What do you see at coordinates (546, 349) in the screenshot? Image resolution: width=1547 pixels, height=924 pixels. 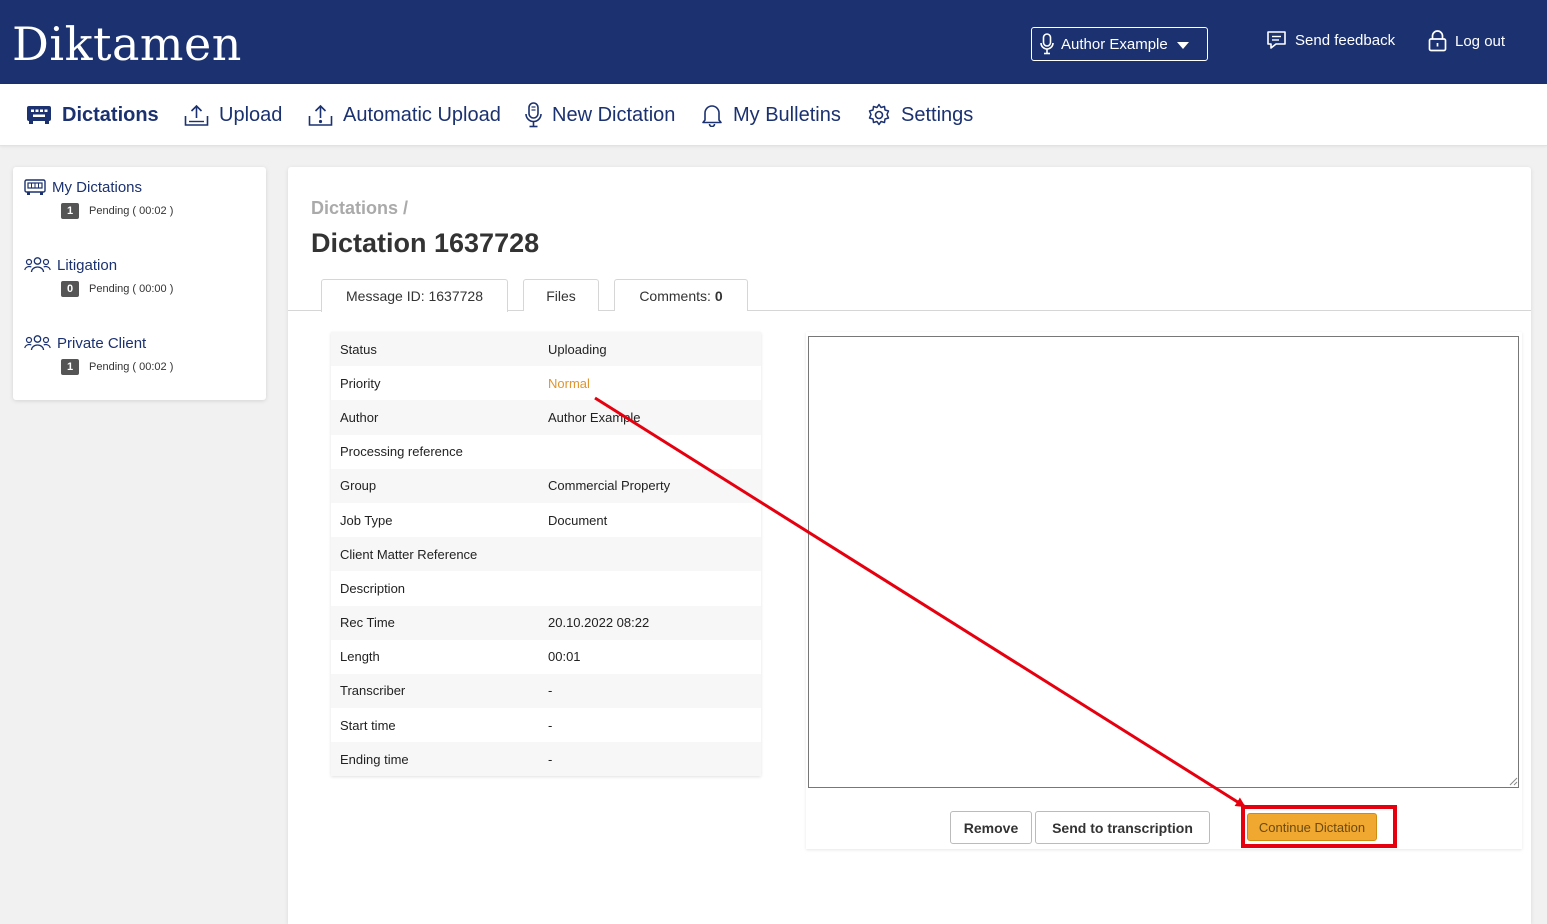 I see `details-row: Status Uploading` at bounding box center [546, 349].